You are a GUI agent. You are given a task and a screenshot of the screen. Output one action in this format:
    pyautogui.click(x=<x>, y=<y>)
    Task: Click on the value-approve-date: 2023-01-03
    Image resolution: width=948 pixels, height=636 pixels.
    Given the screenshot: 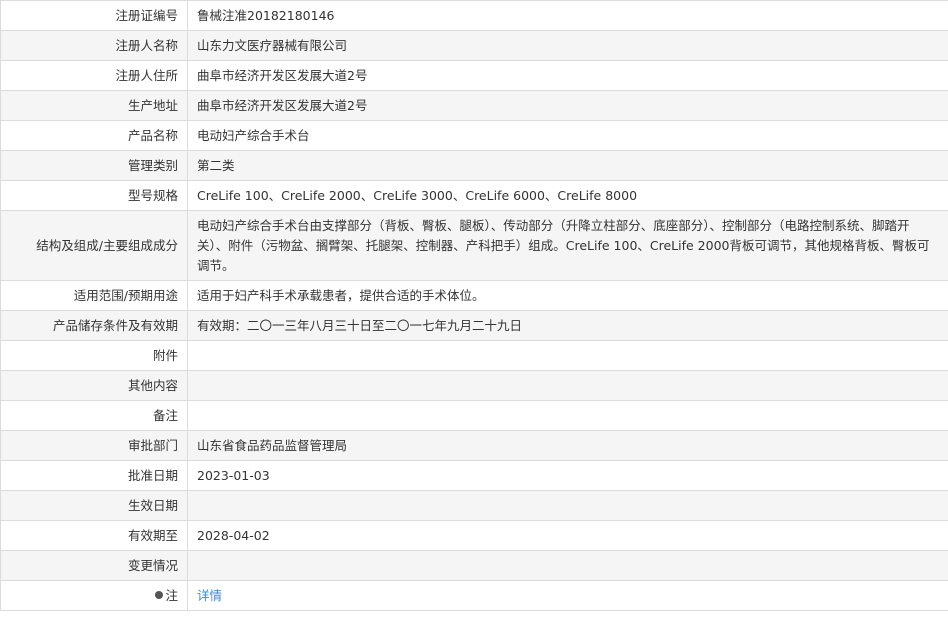 What is the action you would take?
    pyautogui.click(x=567, y=475)
    